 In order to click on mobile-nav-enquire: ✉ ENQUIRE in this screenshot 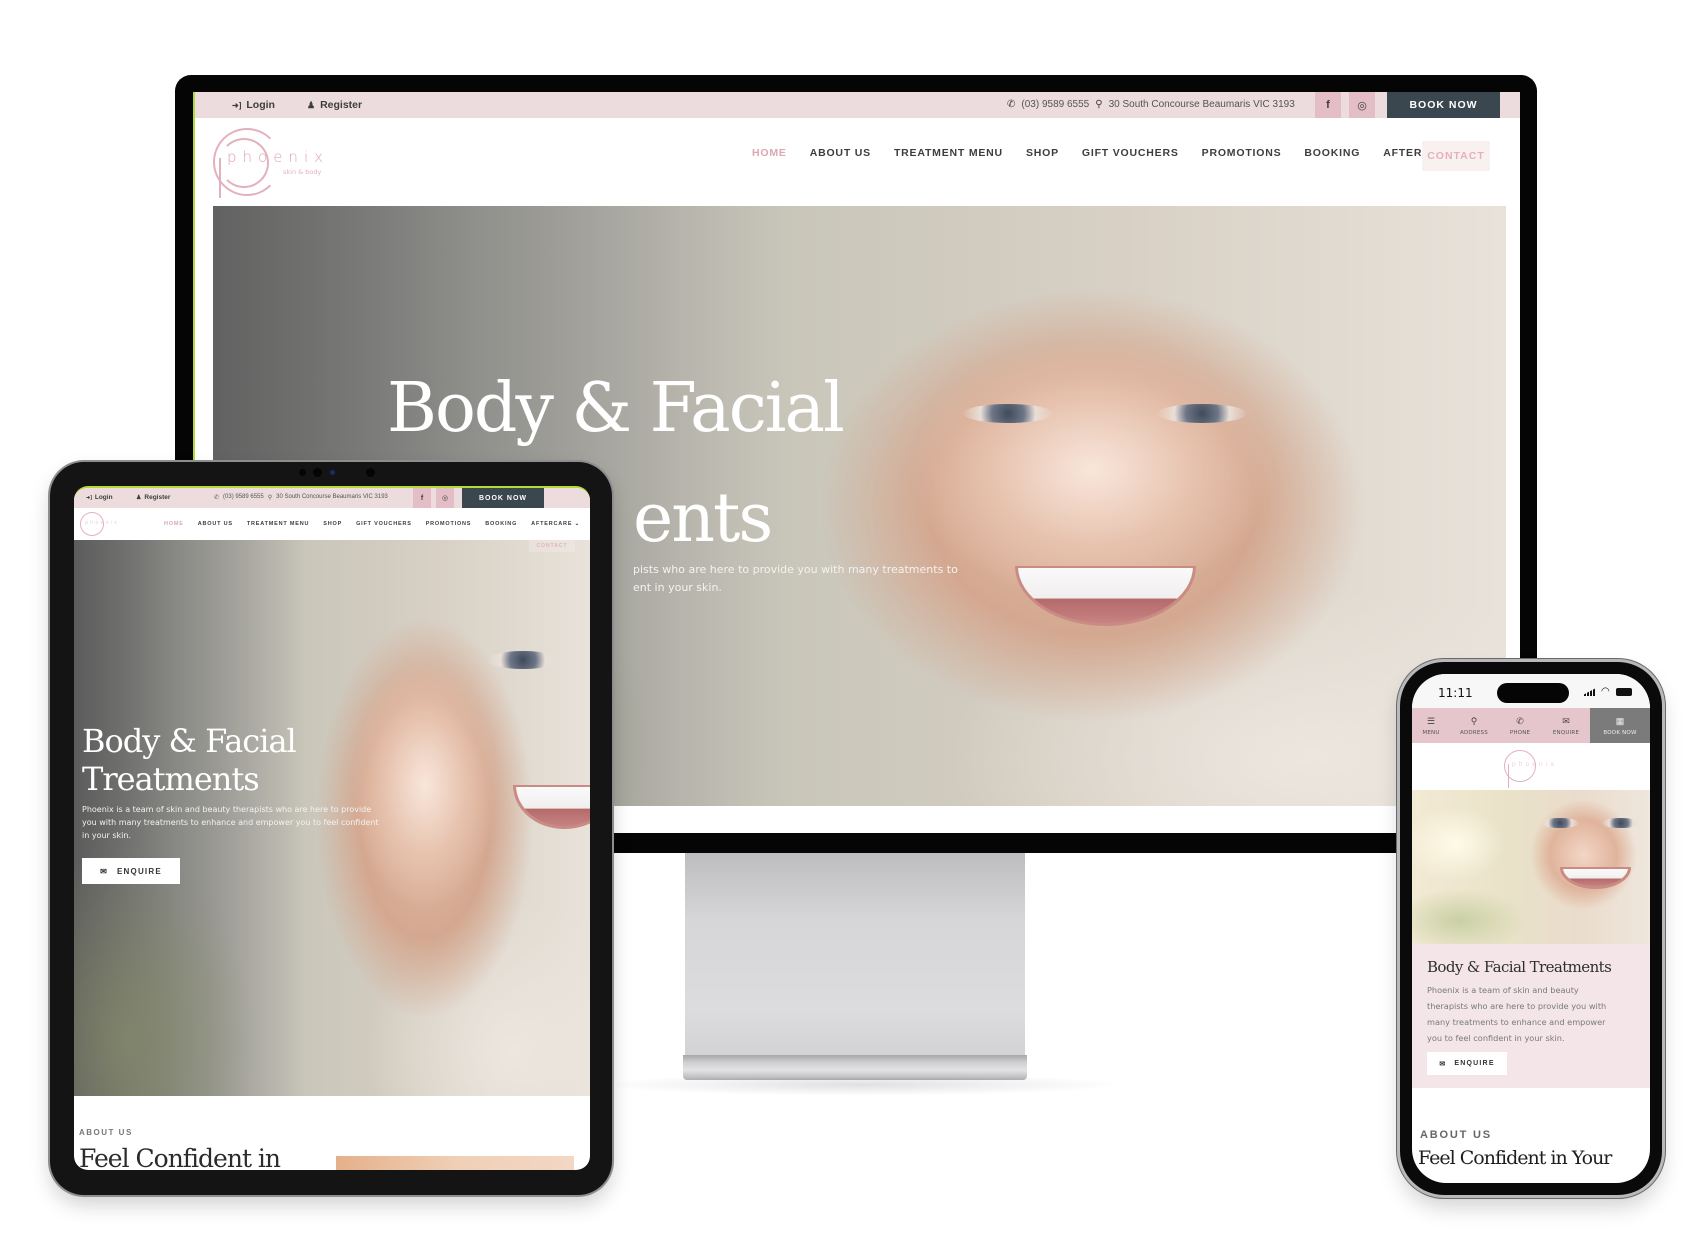, I will do `click(1566, 725)`.